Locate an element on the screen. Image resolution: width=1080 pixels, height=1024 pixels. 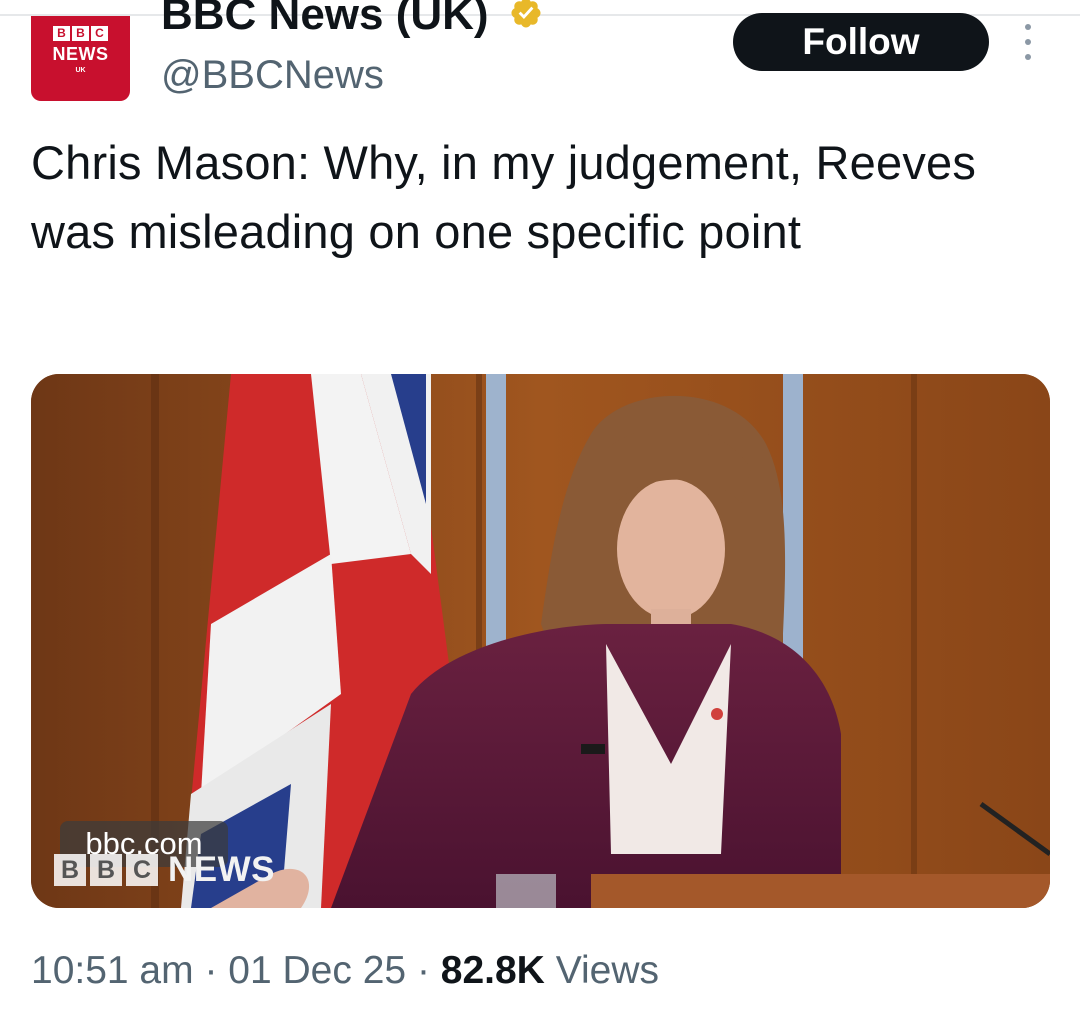
account-handle: @BBCNews is located at coordinates (272, 75).